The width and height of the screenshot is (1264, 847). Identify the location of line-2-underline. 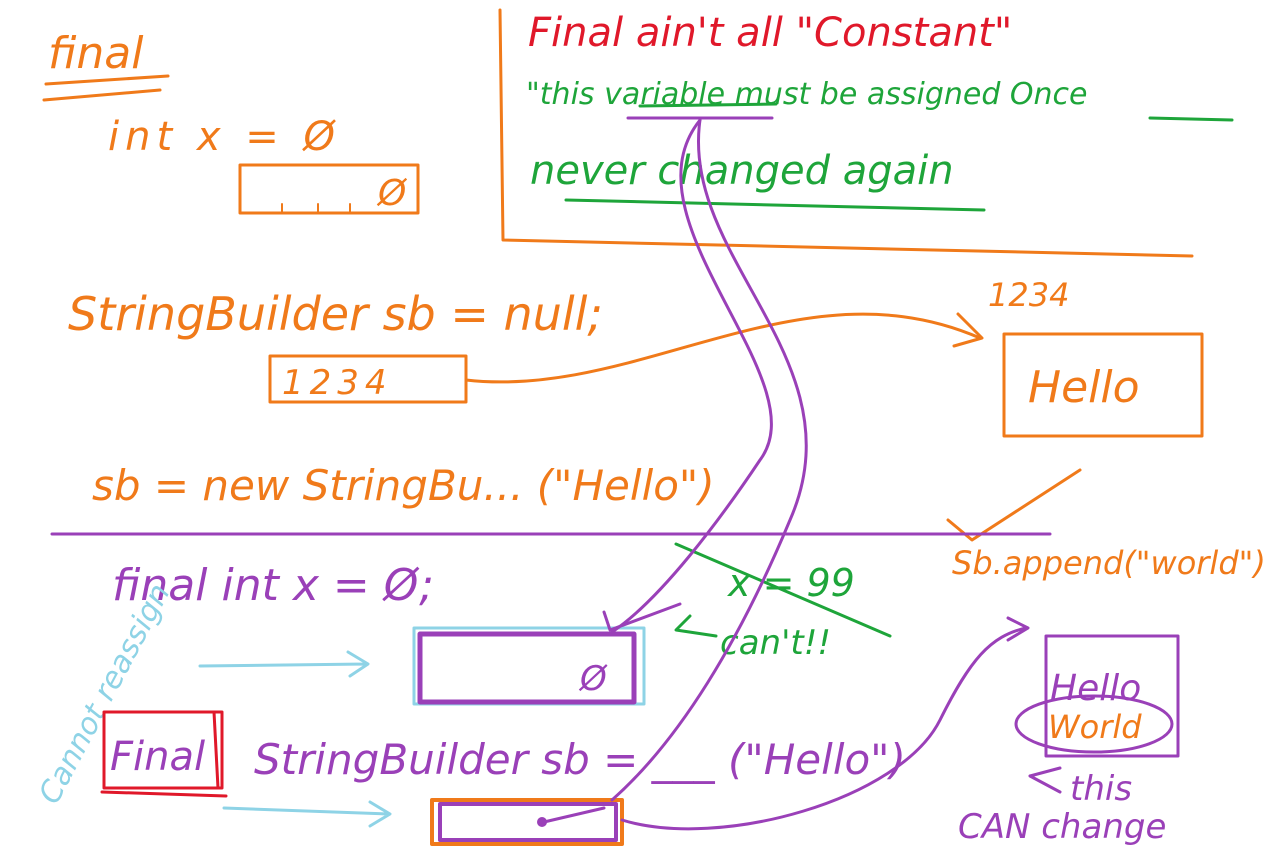
(775, 205).